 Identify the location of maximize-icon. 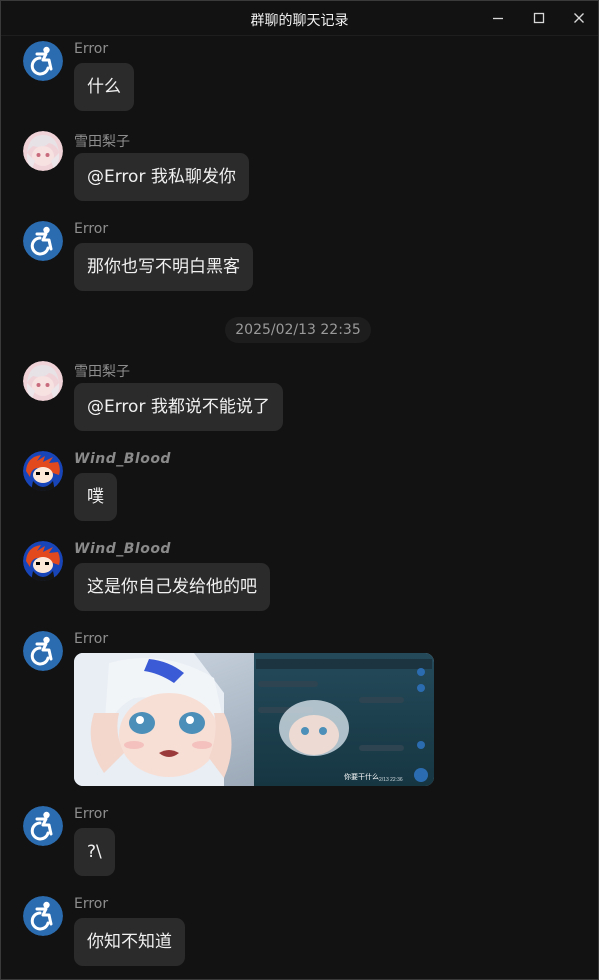
(539, 18).